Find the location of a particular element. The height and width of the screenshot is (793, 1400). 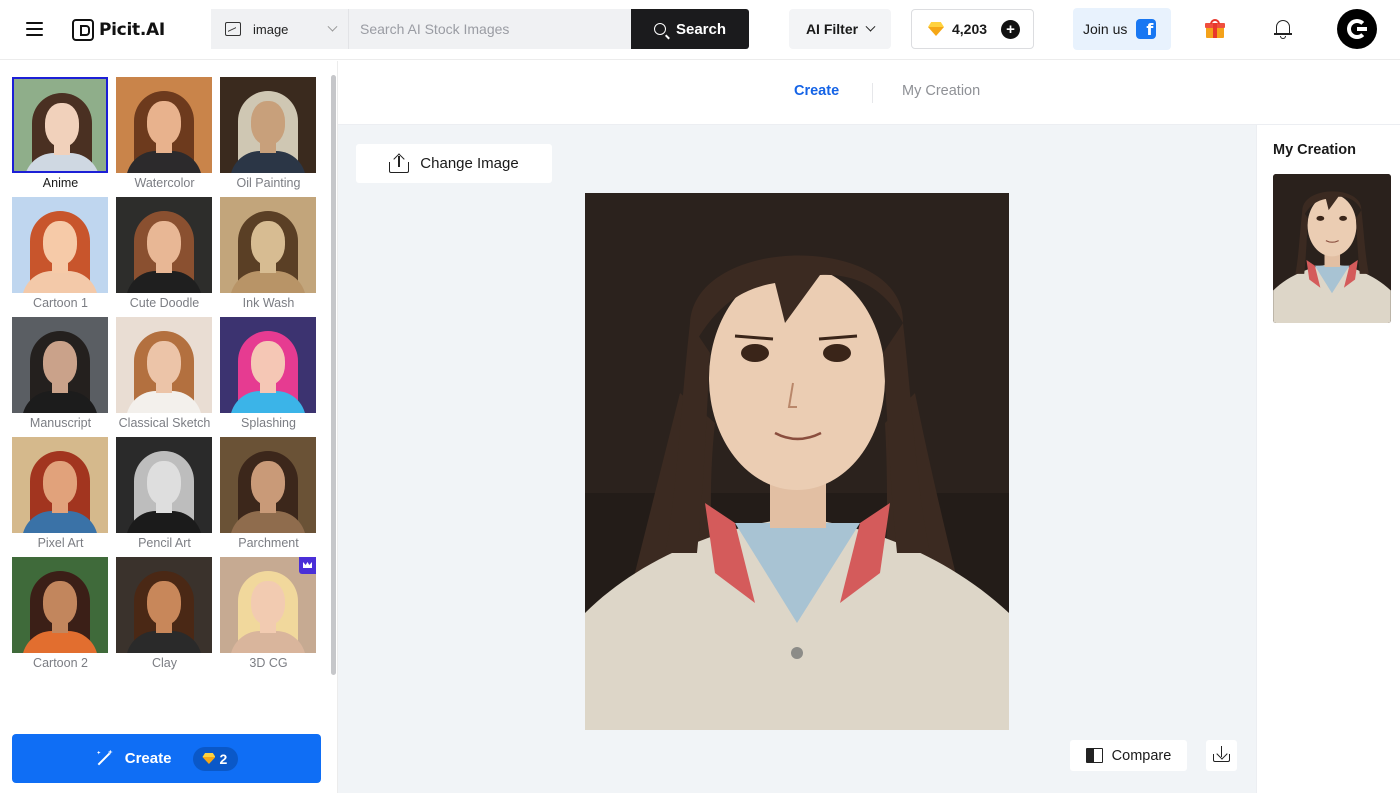

style-label: Cartoon 2 is located at coordinates (60, 663).